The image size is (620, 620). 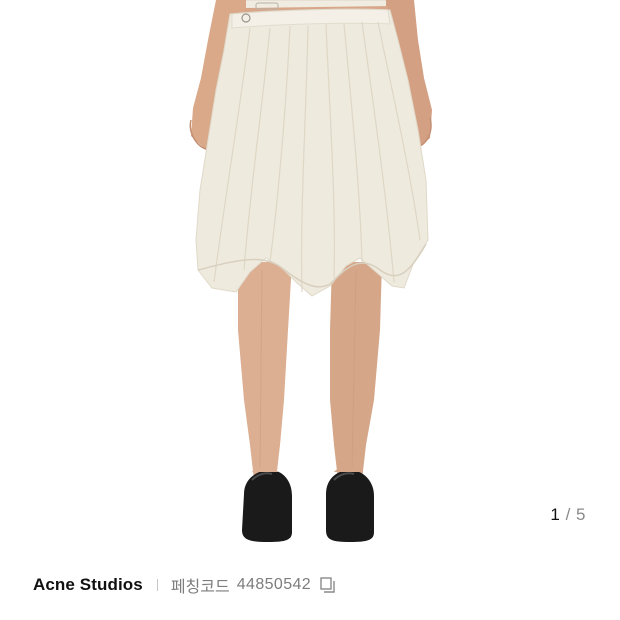 What do you see at coordinates (274, 584) in the screenshot?
I see `fetching-code-value: 44850542` at bounding box center [274, 584].